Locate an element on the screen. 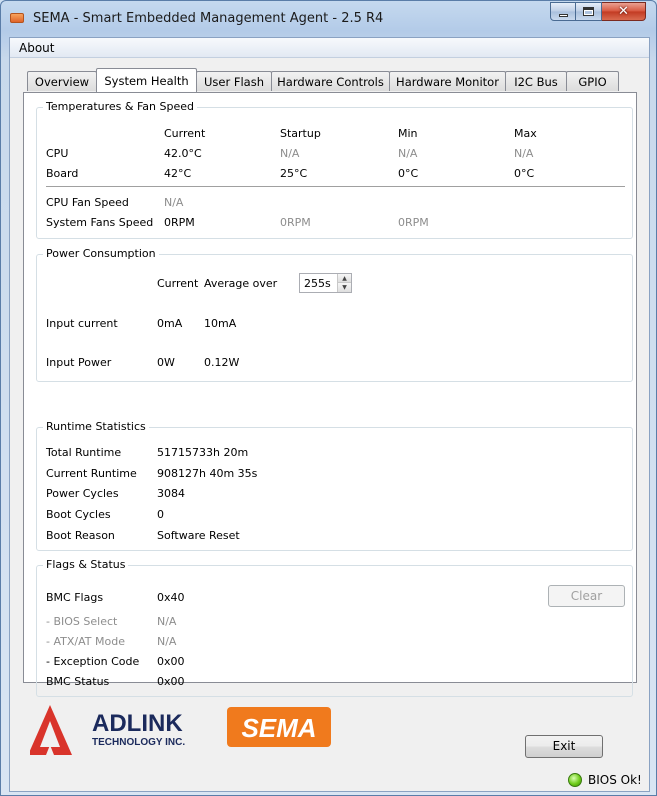 This screenshot has height=796, width=657. menu-about: About is located at coordinates (36, 48).